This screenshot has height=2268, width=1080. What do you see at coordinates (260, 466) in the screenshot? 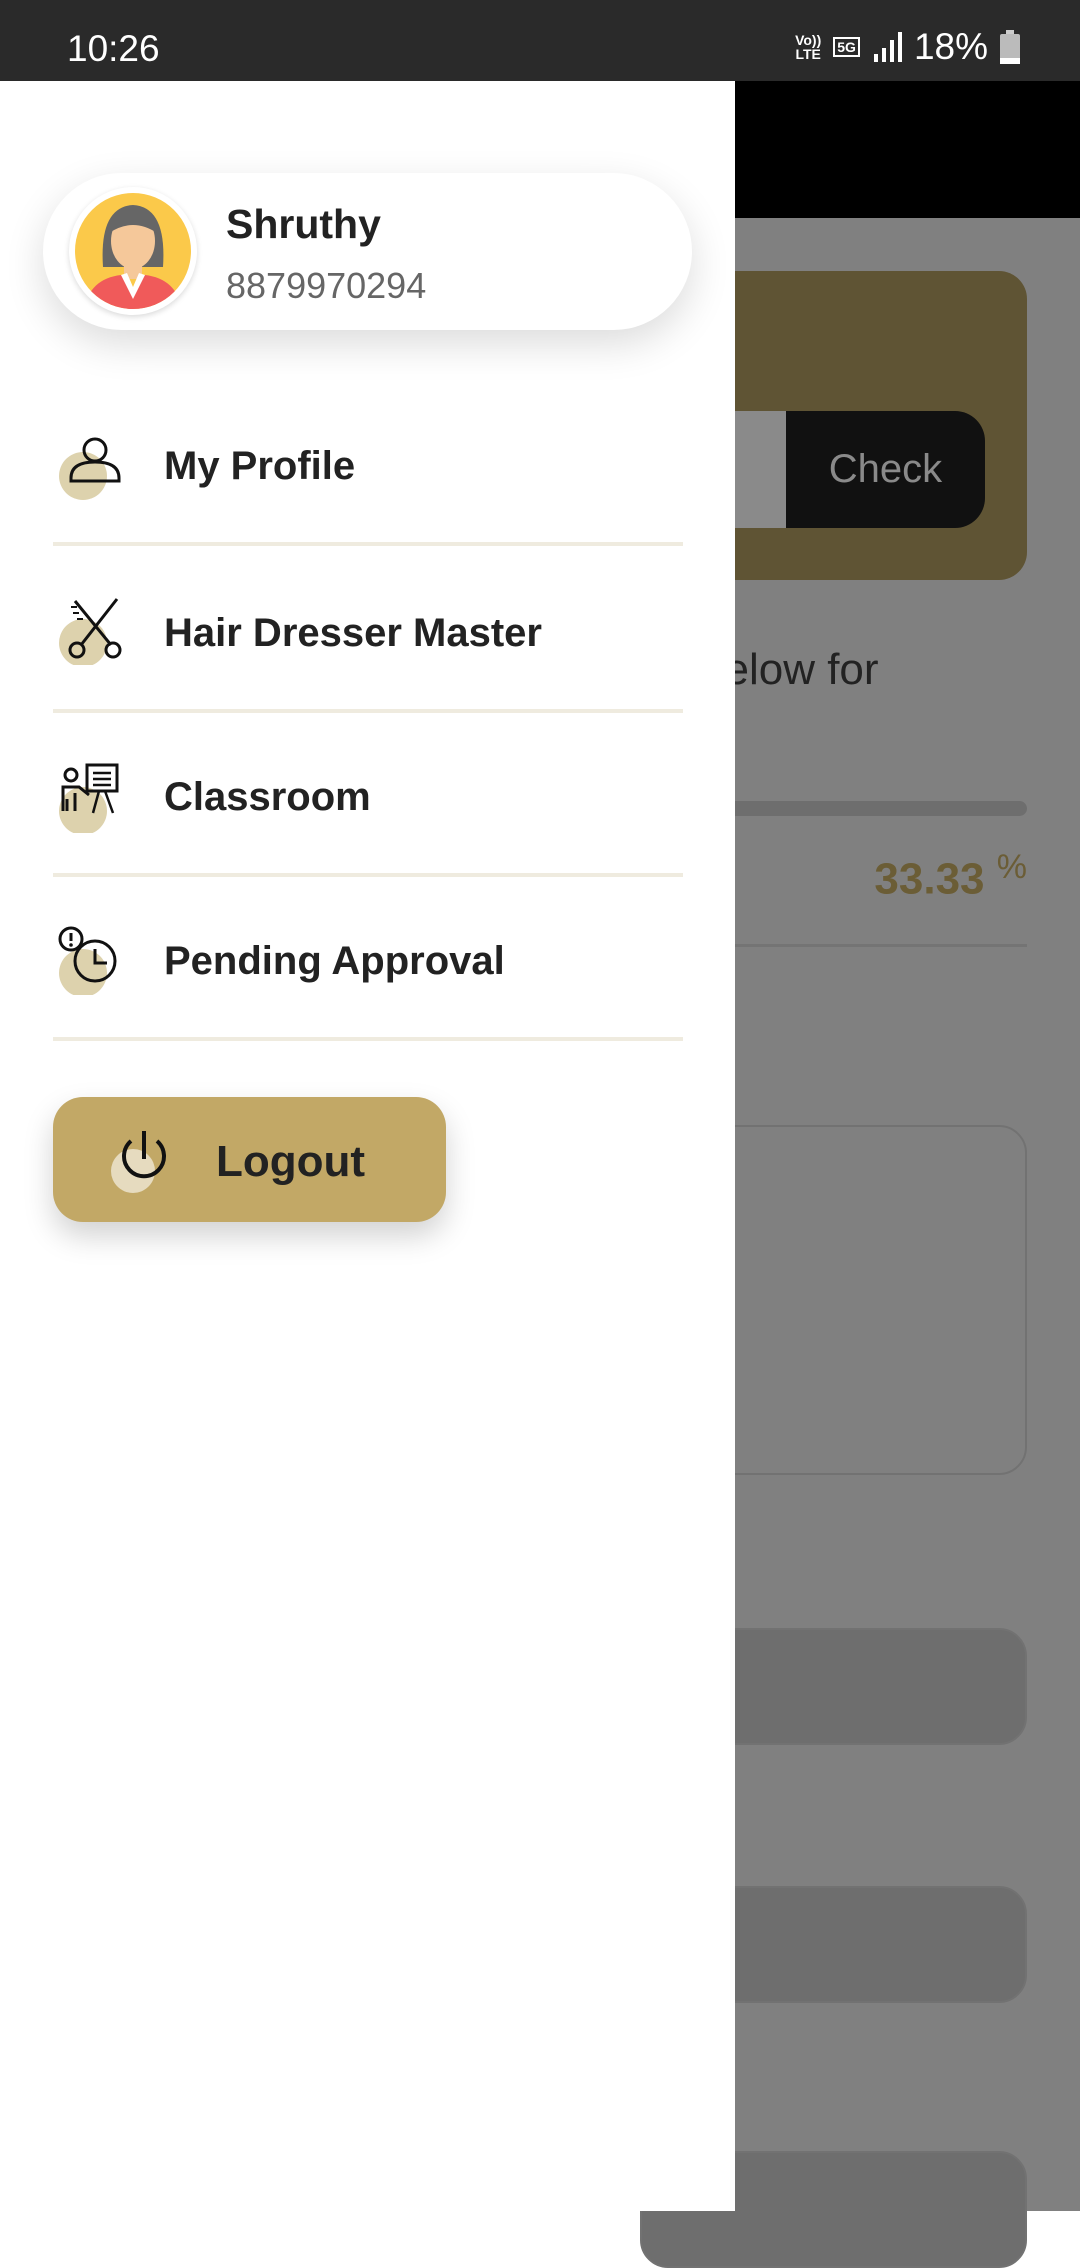
I see `menu-label: My Profile` at bounding box center [260, 466].